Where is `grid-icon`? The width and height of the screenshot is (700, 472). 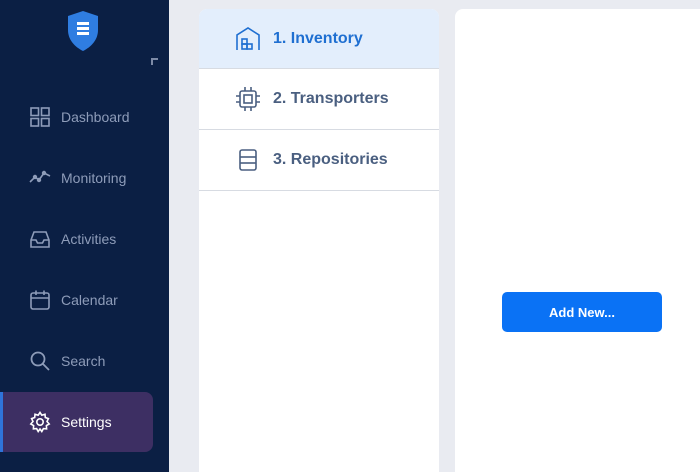 grid-icon is located at coordinates (40, 117).